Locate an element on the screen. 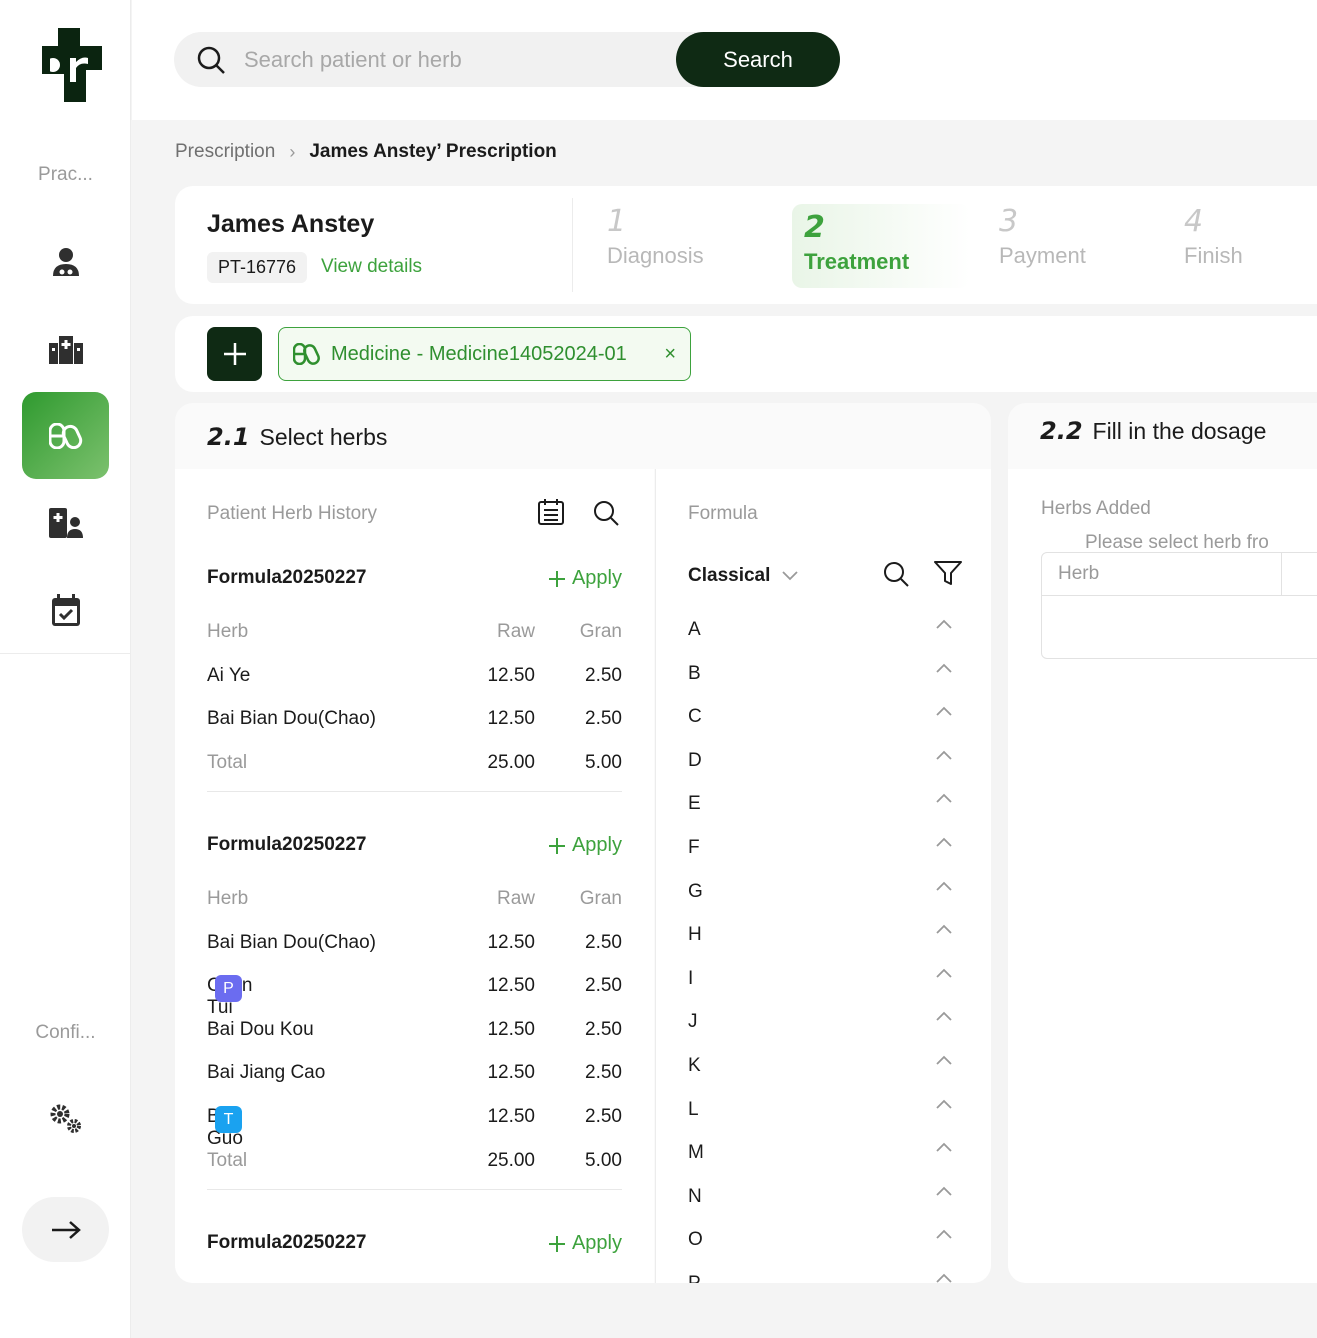 Image resolution: width=1317 pixels, height=1338 pixels. col-raw: Raw is located at coordinates (515, 631).